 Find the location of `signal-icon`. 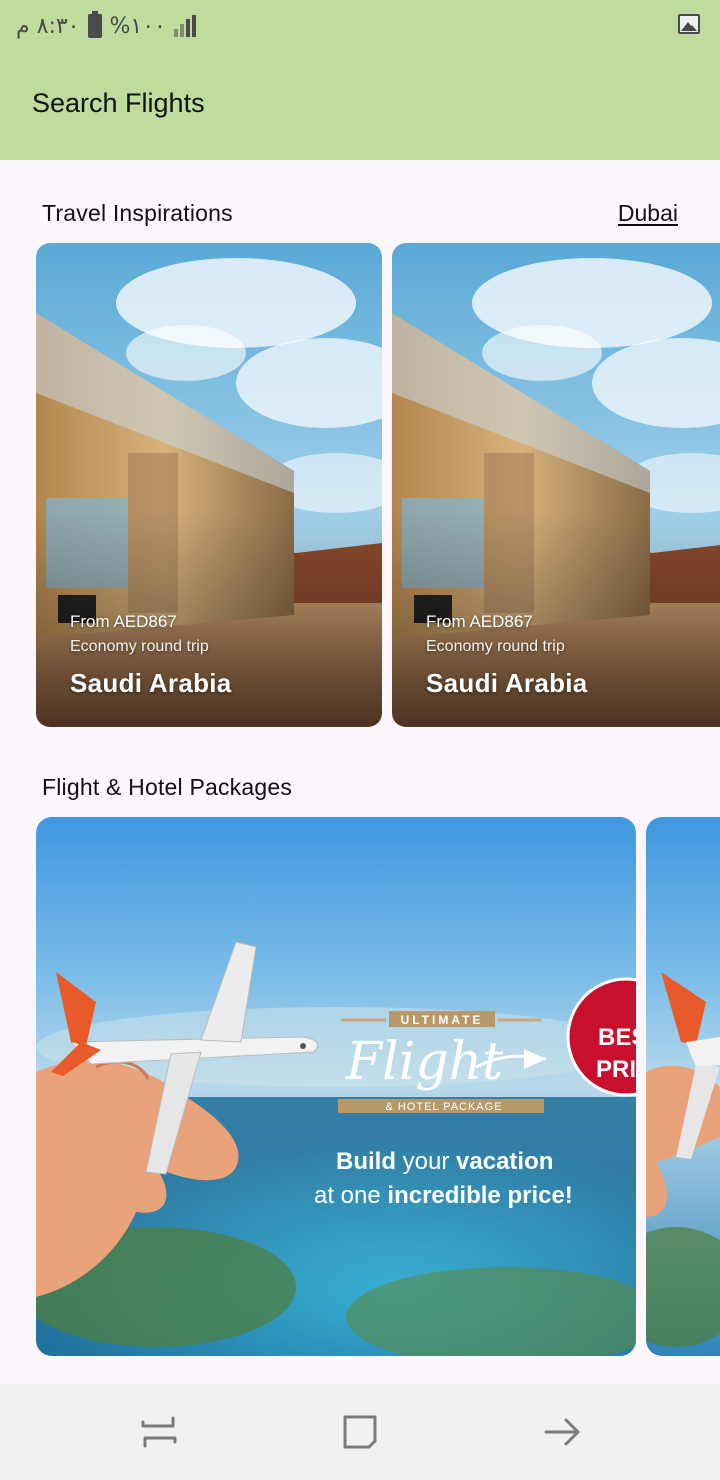

signal-icon is located at coordinates (184, 26).